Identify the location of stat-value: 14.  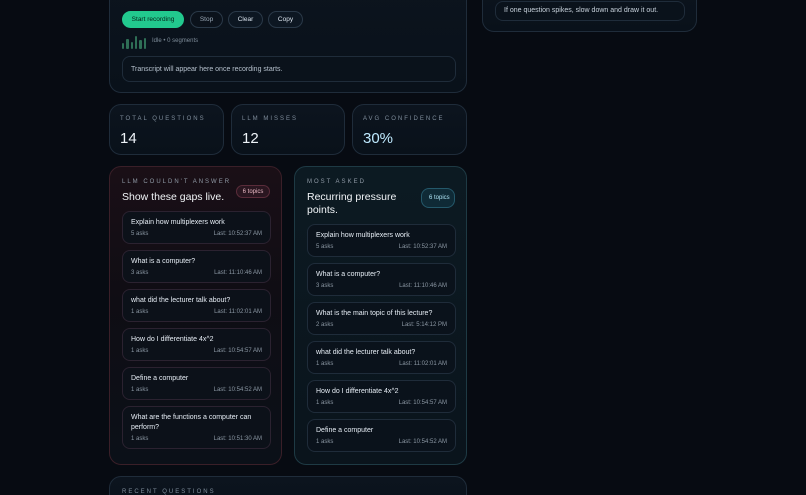
(128, 138).